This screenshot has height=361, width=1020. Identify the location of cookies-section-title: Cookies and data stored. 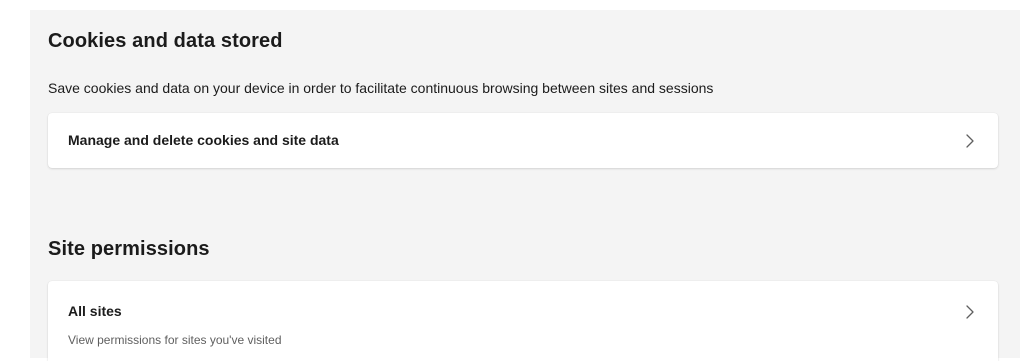
(165, 41).